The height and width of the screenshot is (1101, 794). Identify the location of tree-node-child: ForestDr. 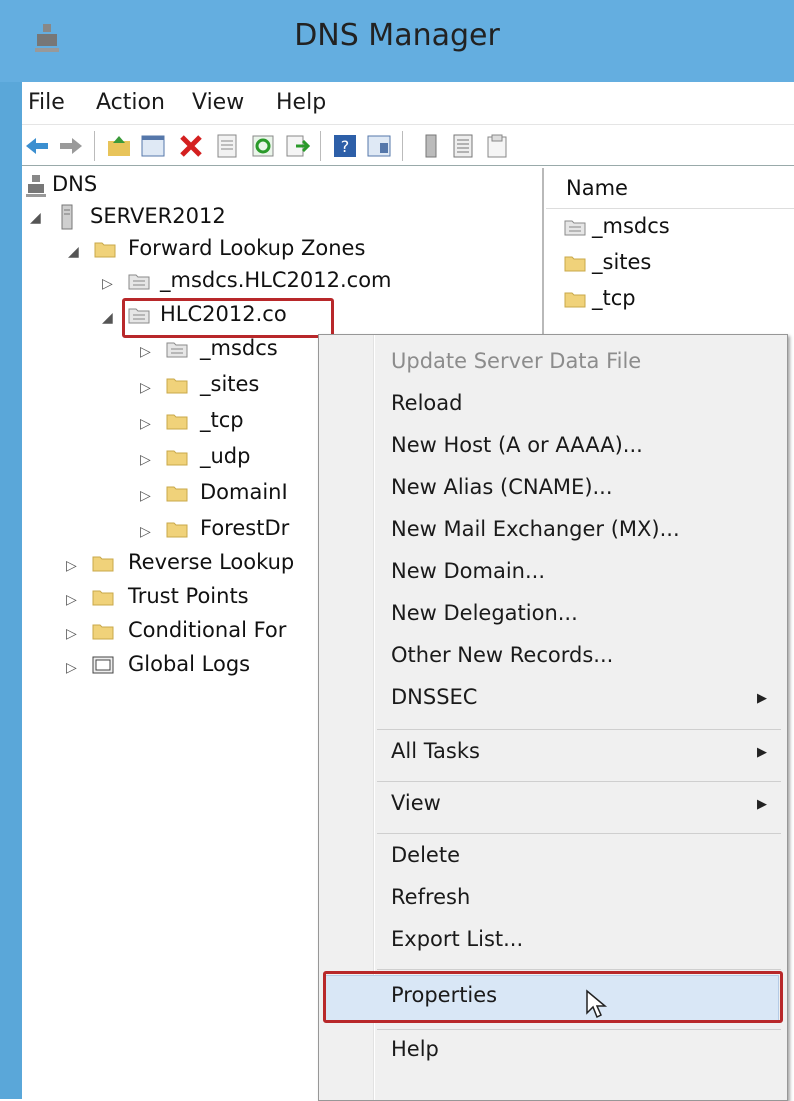
(244, 528).